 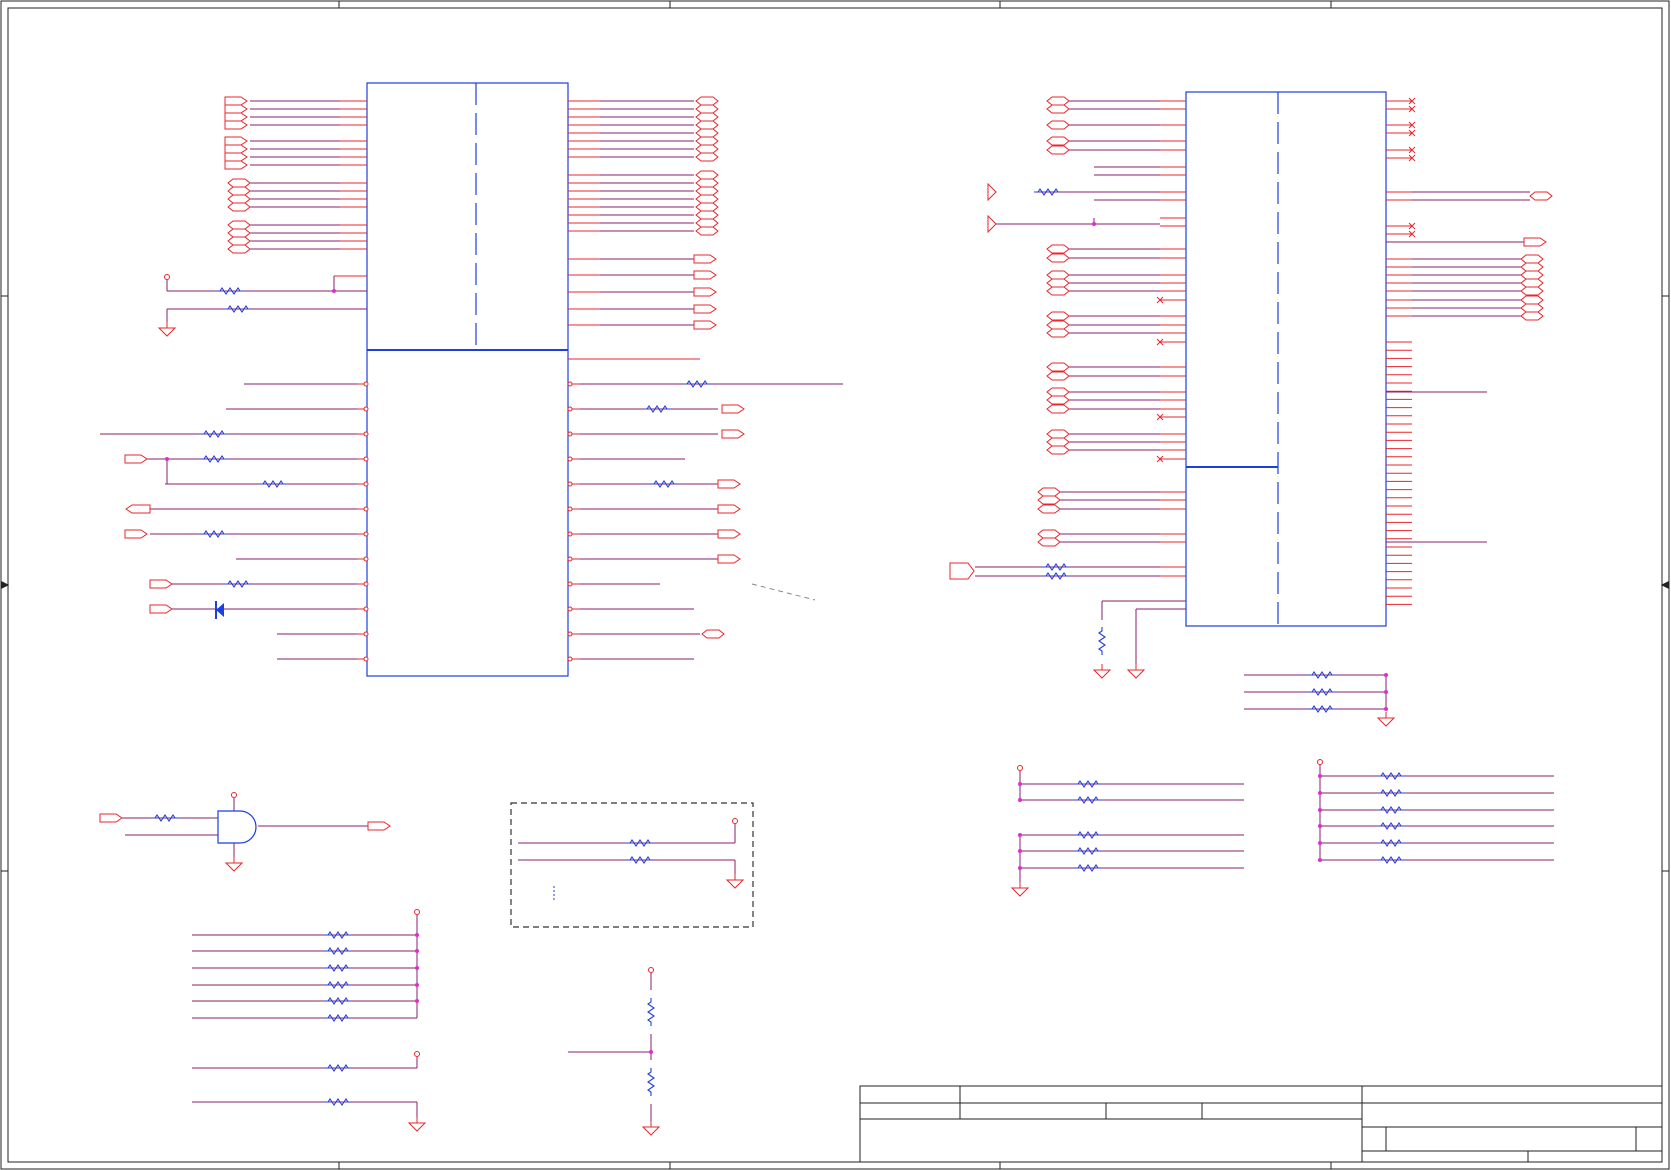 I want to click on dashed-group-box, so click(x=632, y=865).